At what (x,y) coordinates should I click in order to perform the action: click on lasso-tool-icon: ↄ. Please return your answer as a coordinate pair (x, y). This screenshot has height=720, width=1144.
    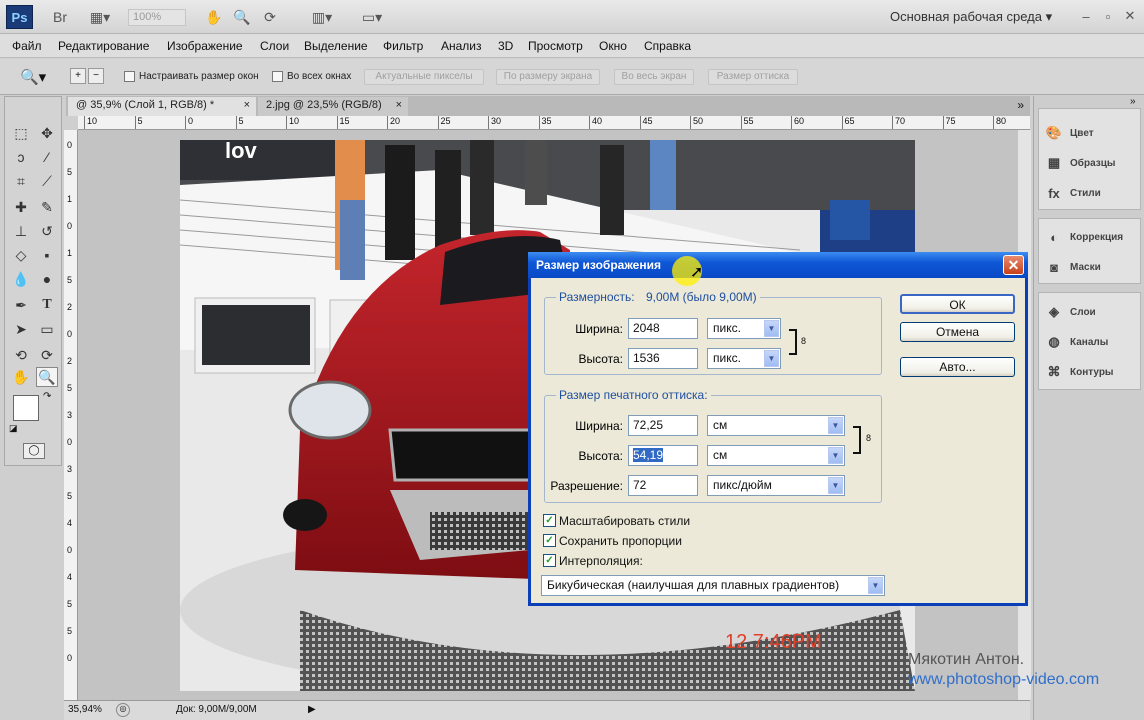
    Looking at the image, I should click on (21, 157).